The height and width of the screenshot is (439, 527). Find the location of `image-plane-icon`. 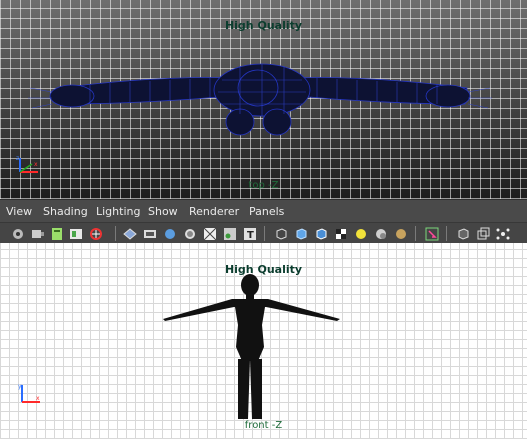

image-plane-icon is located at coordinates (75, 233).